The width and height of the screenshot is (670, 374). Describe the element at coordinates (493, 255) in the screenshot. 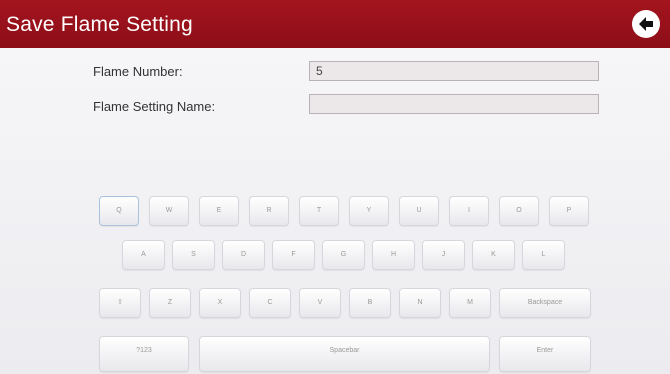

I see `key-k: K` at that location.